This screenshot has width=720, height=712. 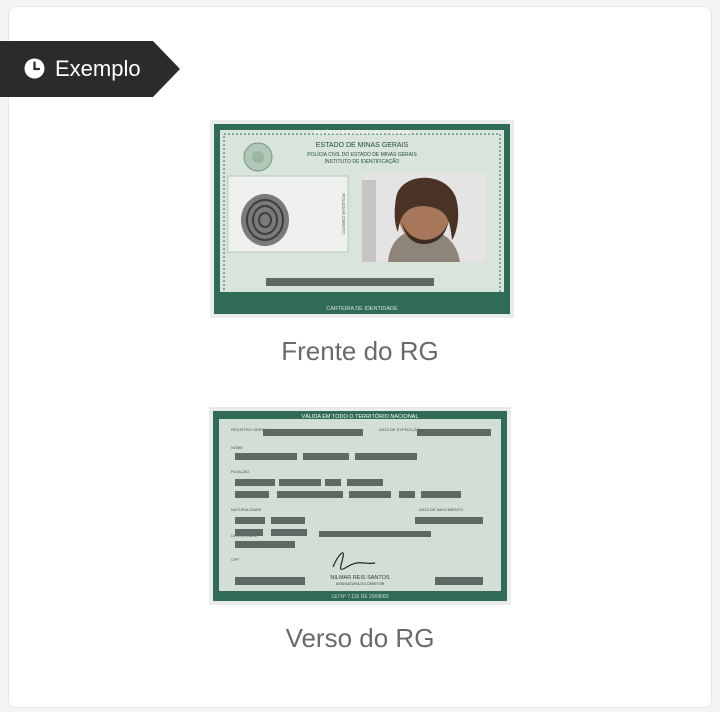 I want to click on front-footer: CARTEIRA DE IDENTIDADE, so click(x=362, y=309).